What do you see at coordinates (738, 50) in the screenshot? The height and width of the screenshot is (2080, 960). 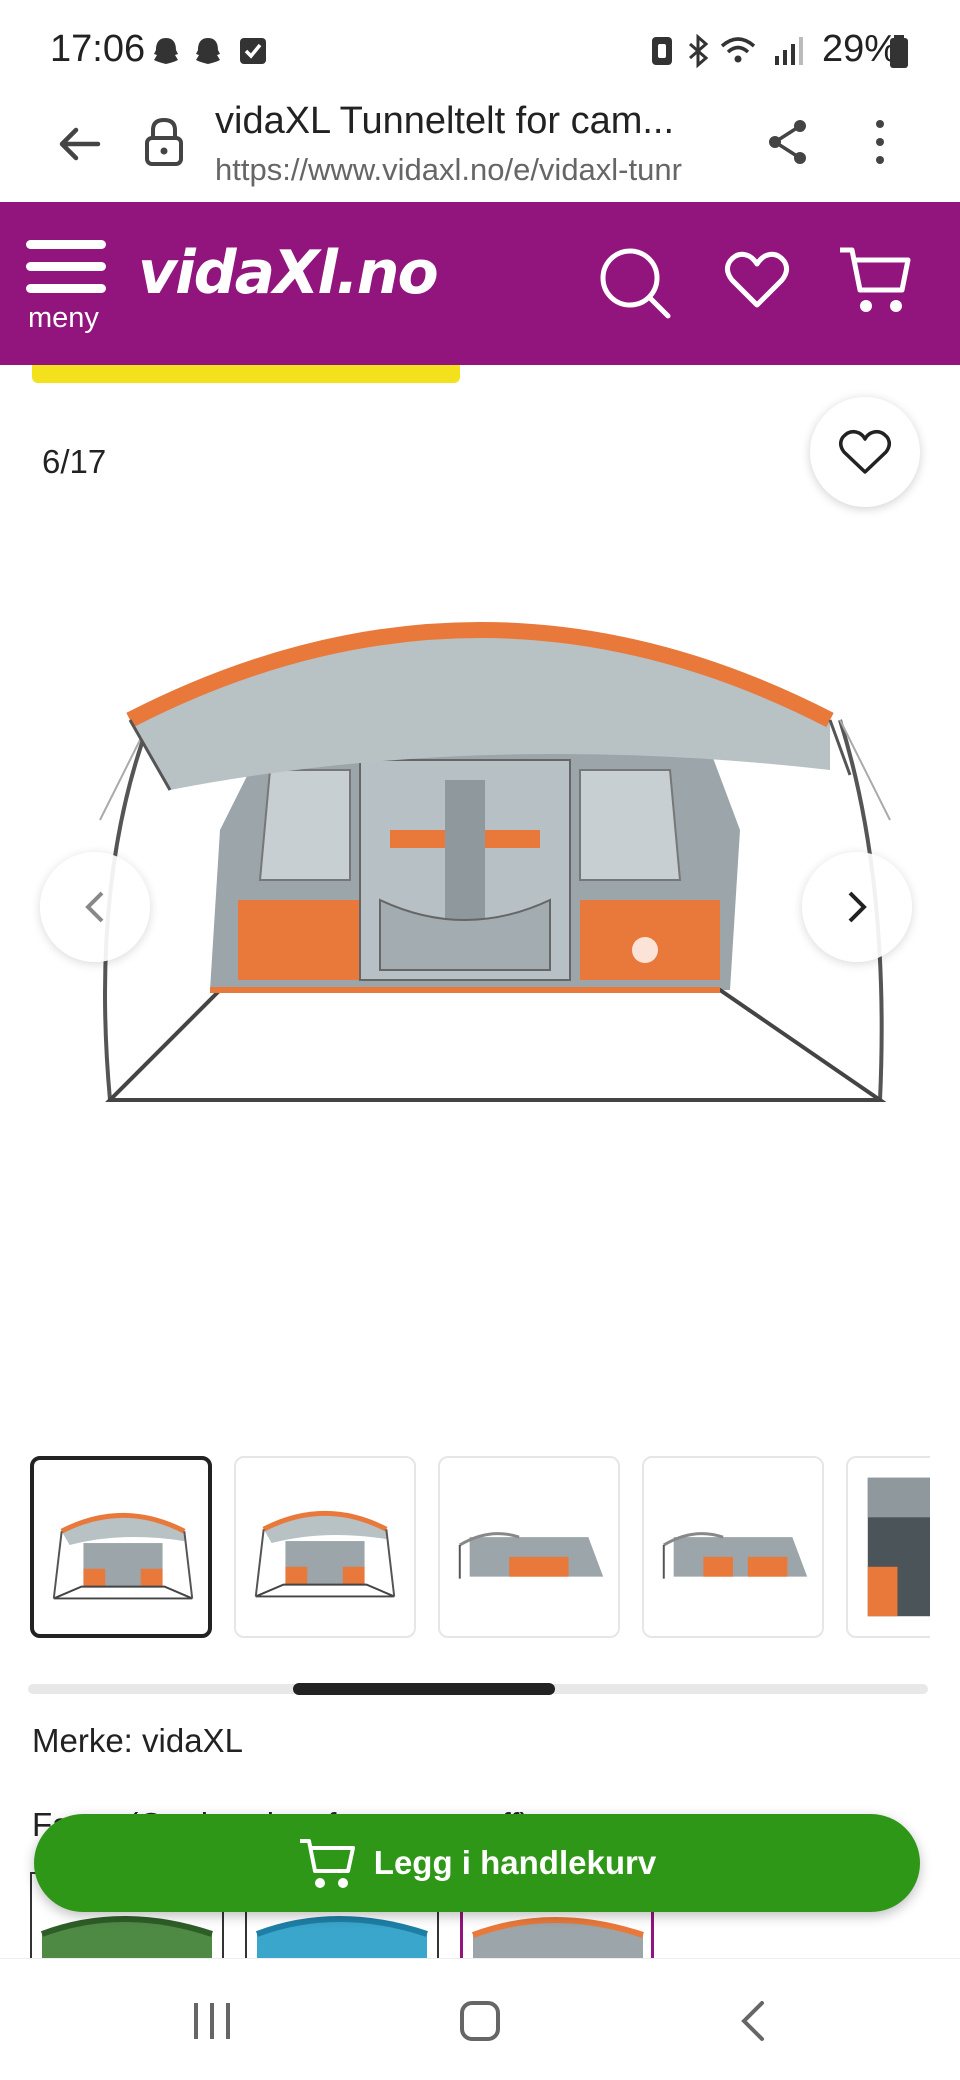 I see `wifi-icon` at bounding box center [738, 50].